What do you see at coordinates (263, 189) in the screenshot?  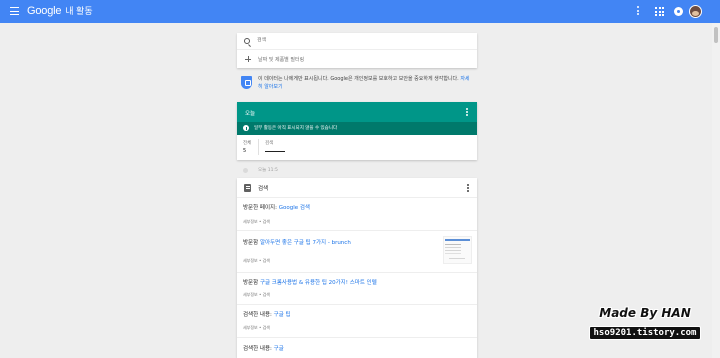 I see `activity-category: 검색` at bounding box center [263, 189].